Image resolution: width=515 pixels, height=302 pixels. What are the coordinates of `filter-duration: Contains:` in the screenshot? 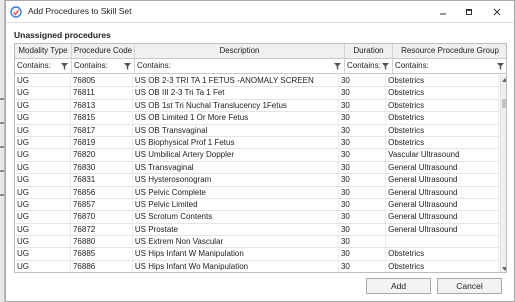 It's located at (369, 66).